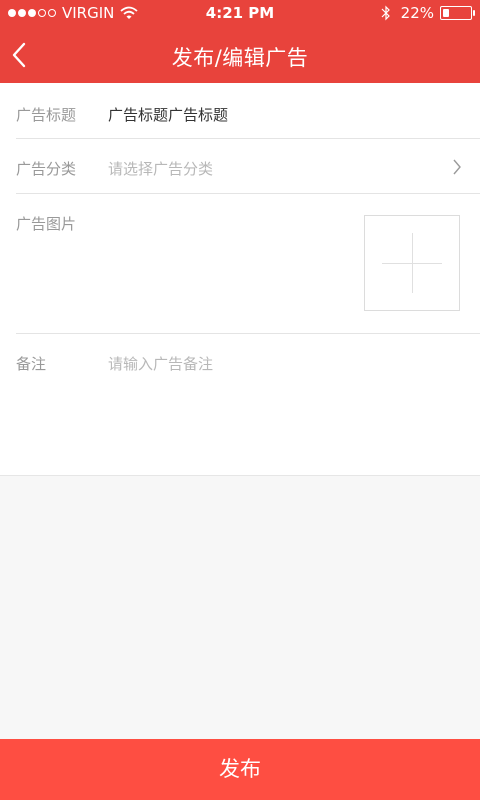 The width and height of the screenshot is (480, 800). I want to click on ad-title-row: 广告标题 广告标题广告标题, so click(248, 111).